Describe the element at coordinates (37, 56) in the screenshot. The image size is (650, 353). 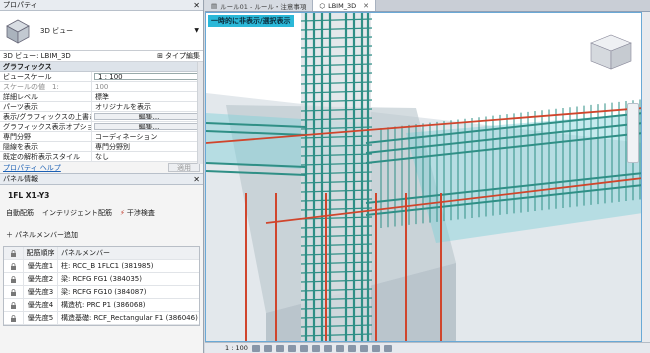
I see `instance-selector: 3D ビュー: LBIM_3D` at that location.